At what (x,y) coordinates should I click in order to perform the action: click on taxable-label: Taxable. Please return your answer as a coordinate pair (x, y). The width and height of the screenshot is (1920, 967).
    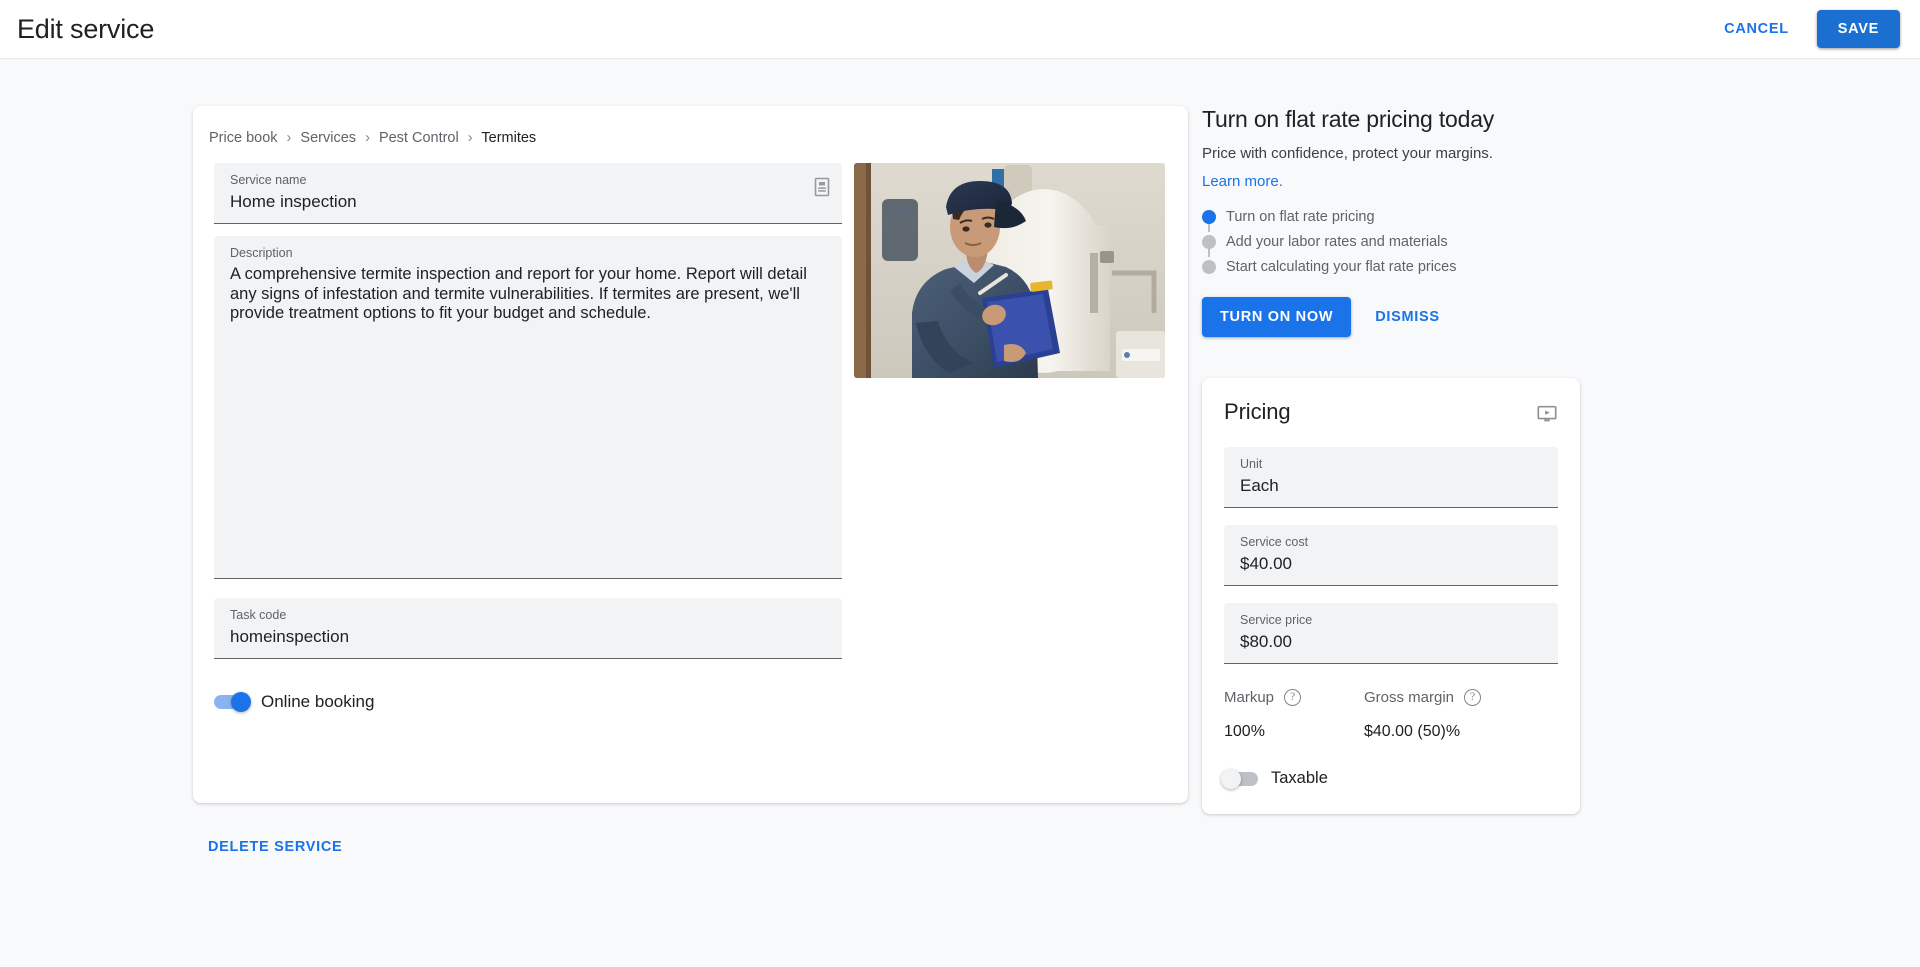
    Looking at the image, I should click on (1299, 778).